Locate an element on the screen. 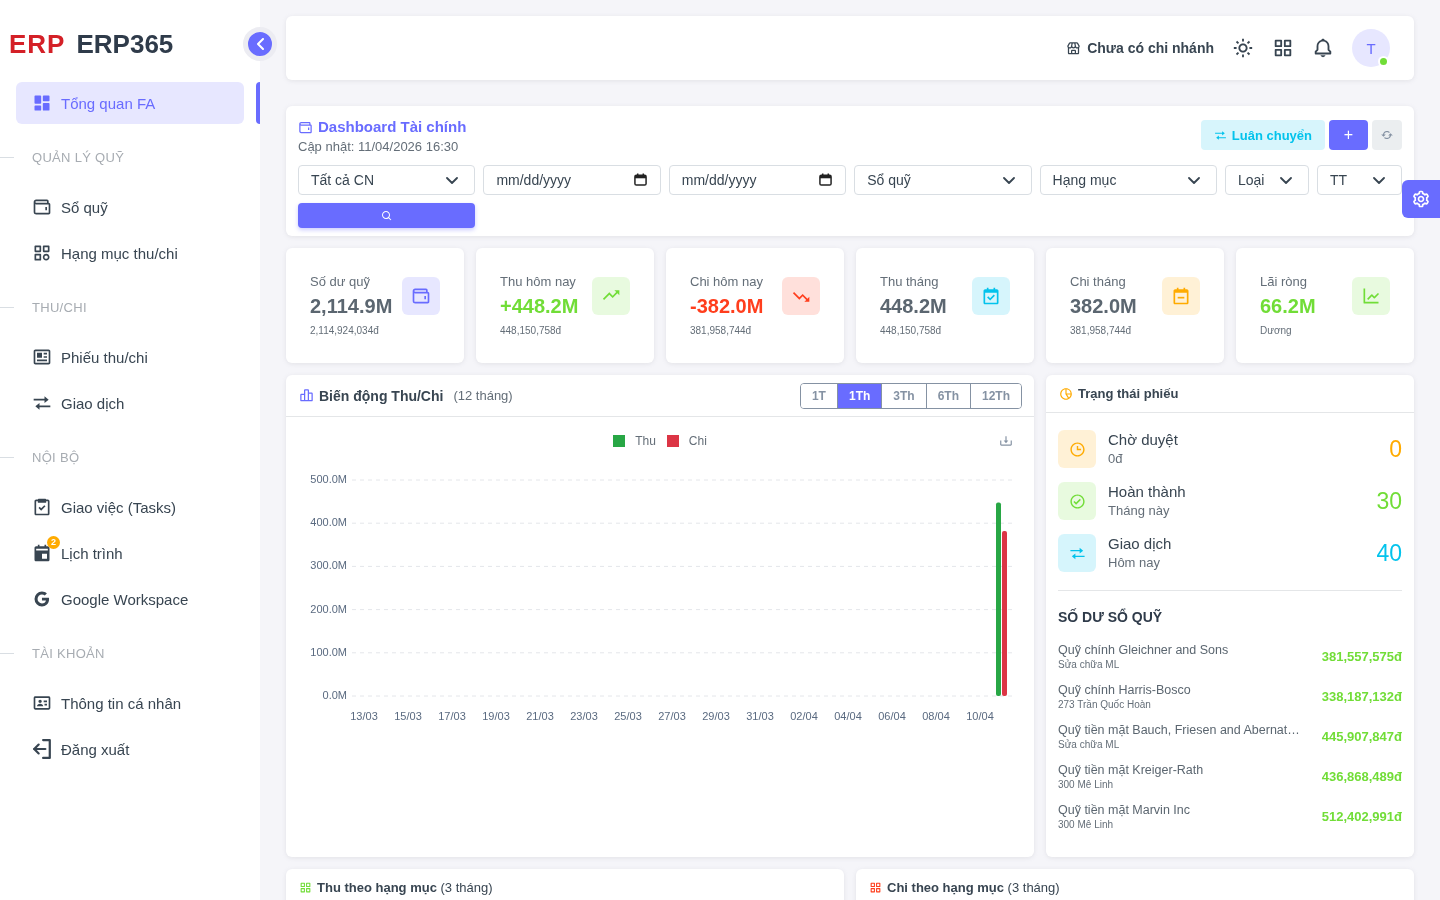 This screenshot has width=1440, height=900. section-title: TÀI KHOẢN is located at coordinates (68, 653).